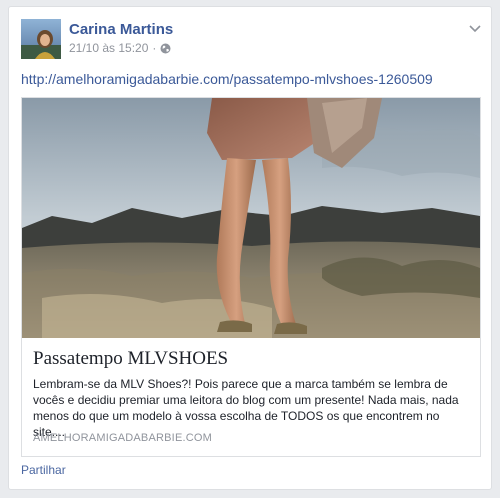 The width and height of the screenshot is (500, 498). I want to click on globe-icon, so click(165, 48).